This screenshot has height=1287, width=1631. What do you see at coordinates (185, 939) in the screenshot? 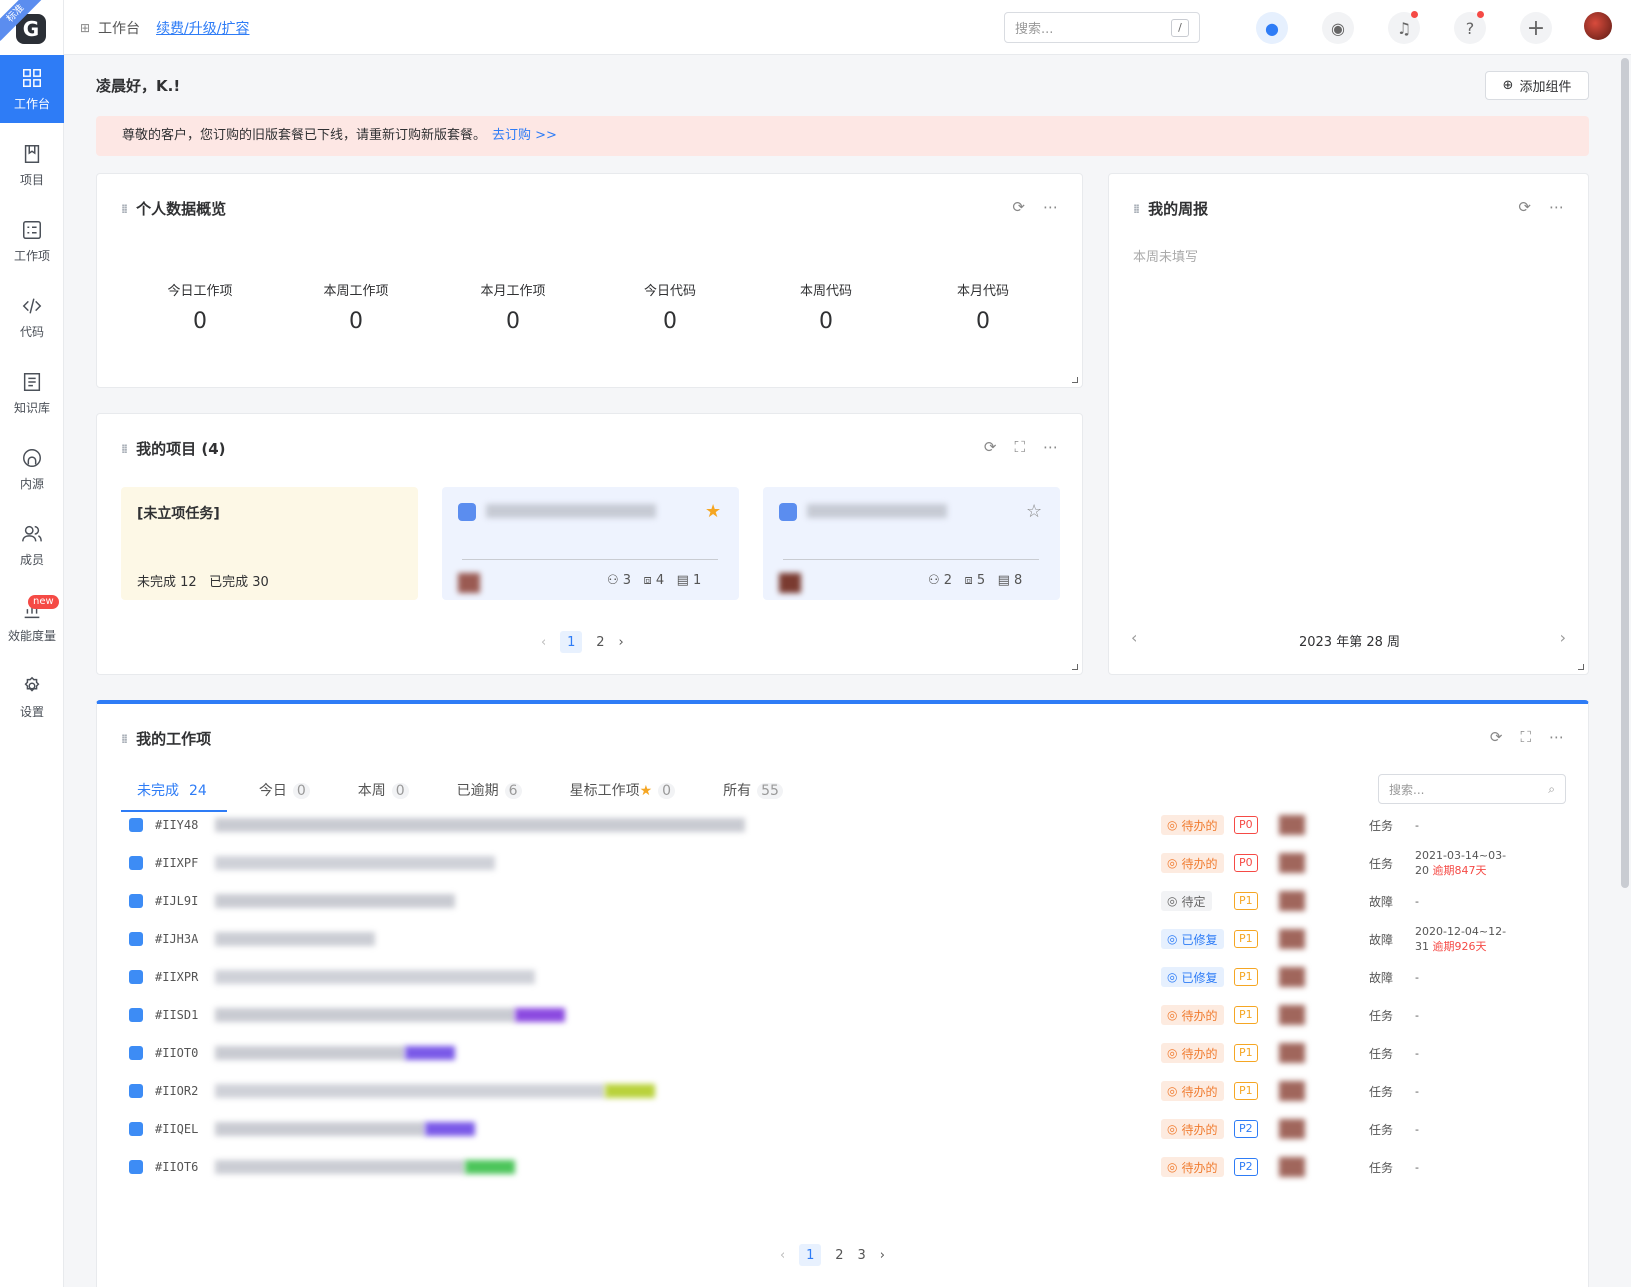
I see `workitem-id: #IJH3A` at bounding box center [185, 939].